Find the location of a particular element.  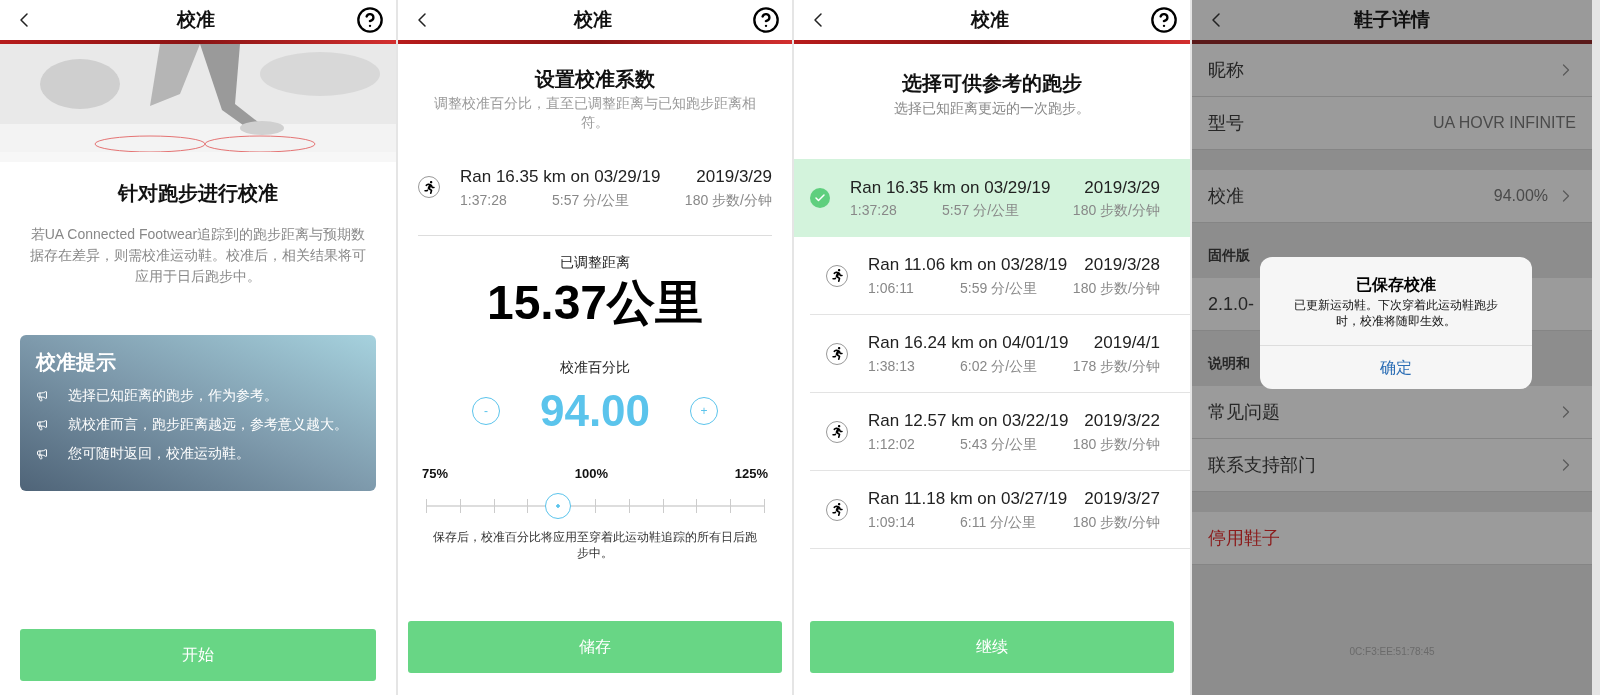

run-pace: 5:59 分/公里 is located at coordinates (999, 288).